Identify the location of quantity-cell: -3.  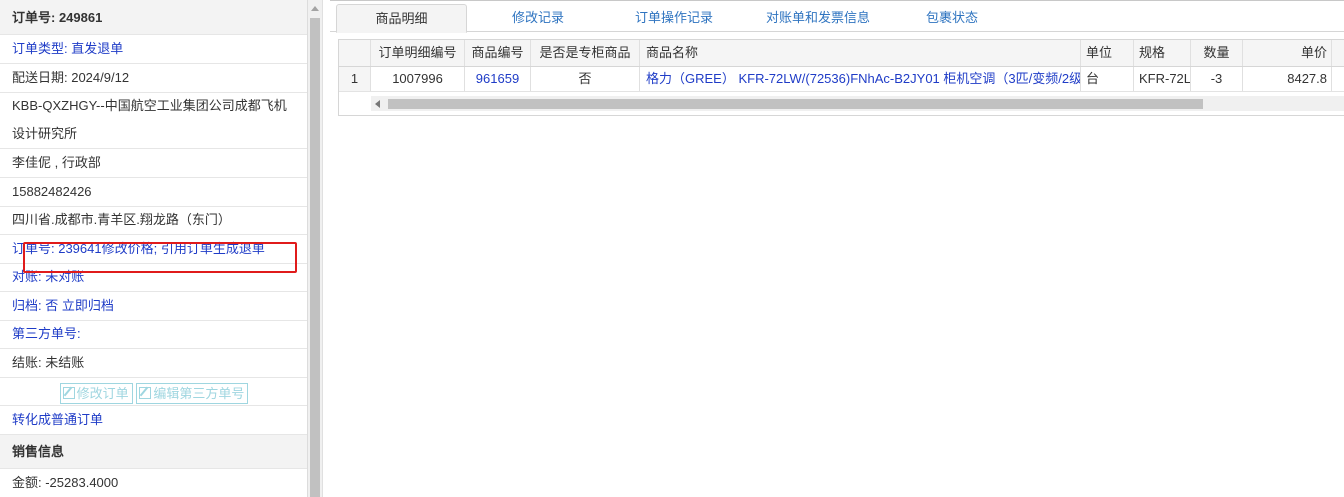
(1217, 79).